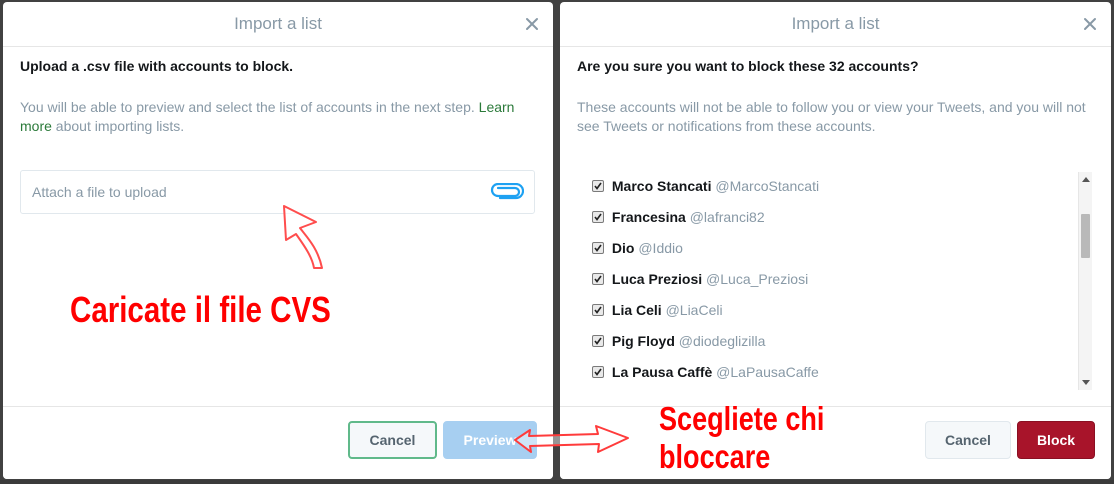 The image size is (1114, 484). What do you see at coordinates (507, 191) in the screenshot?
I see `paperclip-icon` at bounding box center [507, 191].